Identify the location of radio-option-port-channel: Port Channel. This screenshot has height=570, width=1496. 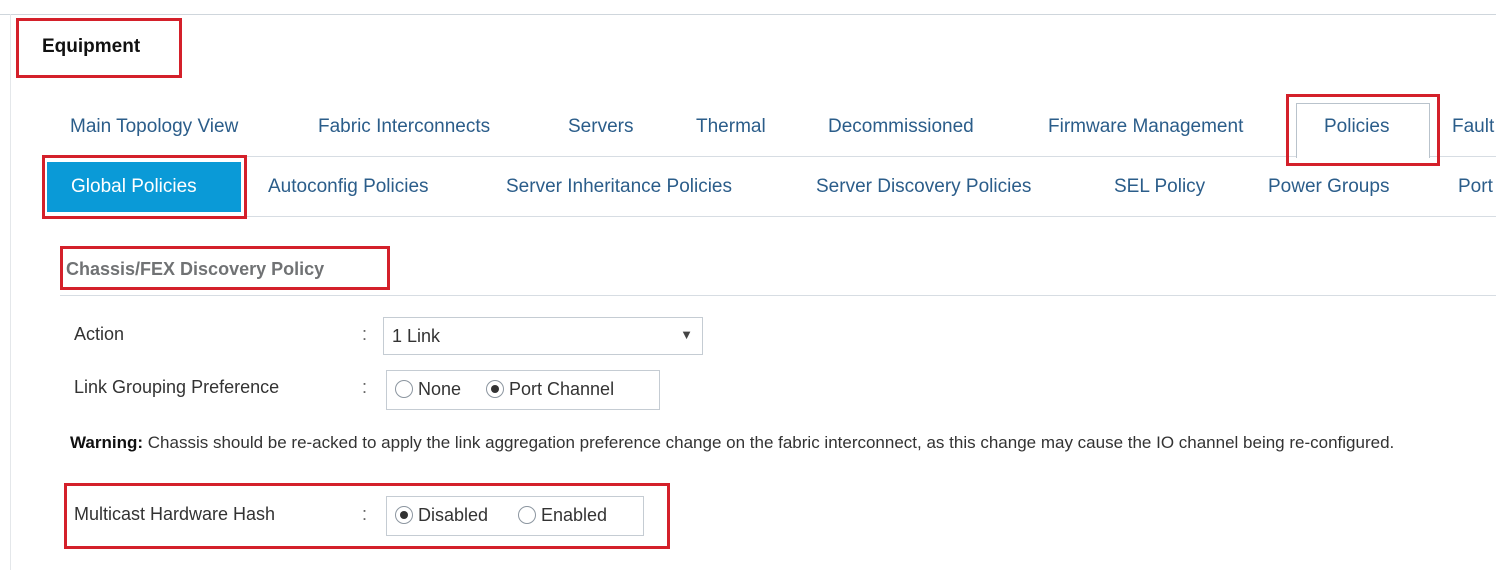
(550, 389).